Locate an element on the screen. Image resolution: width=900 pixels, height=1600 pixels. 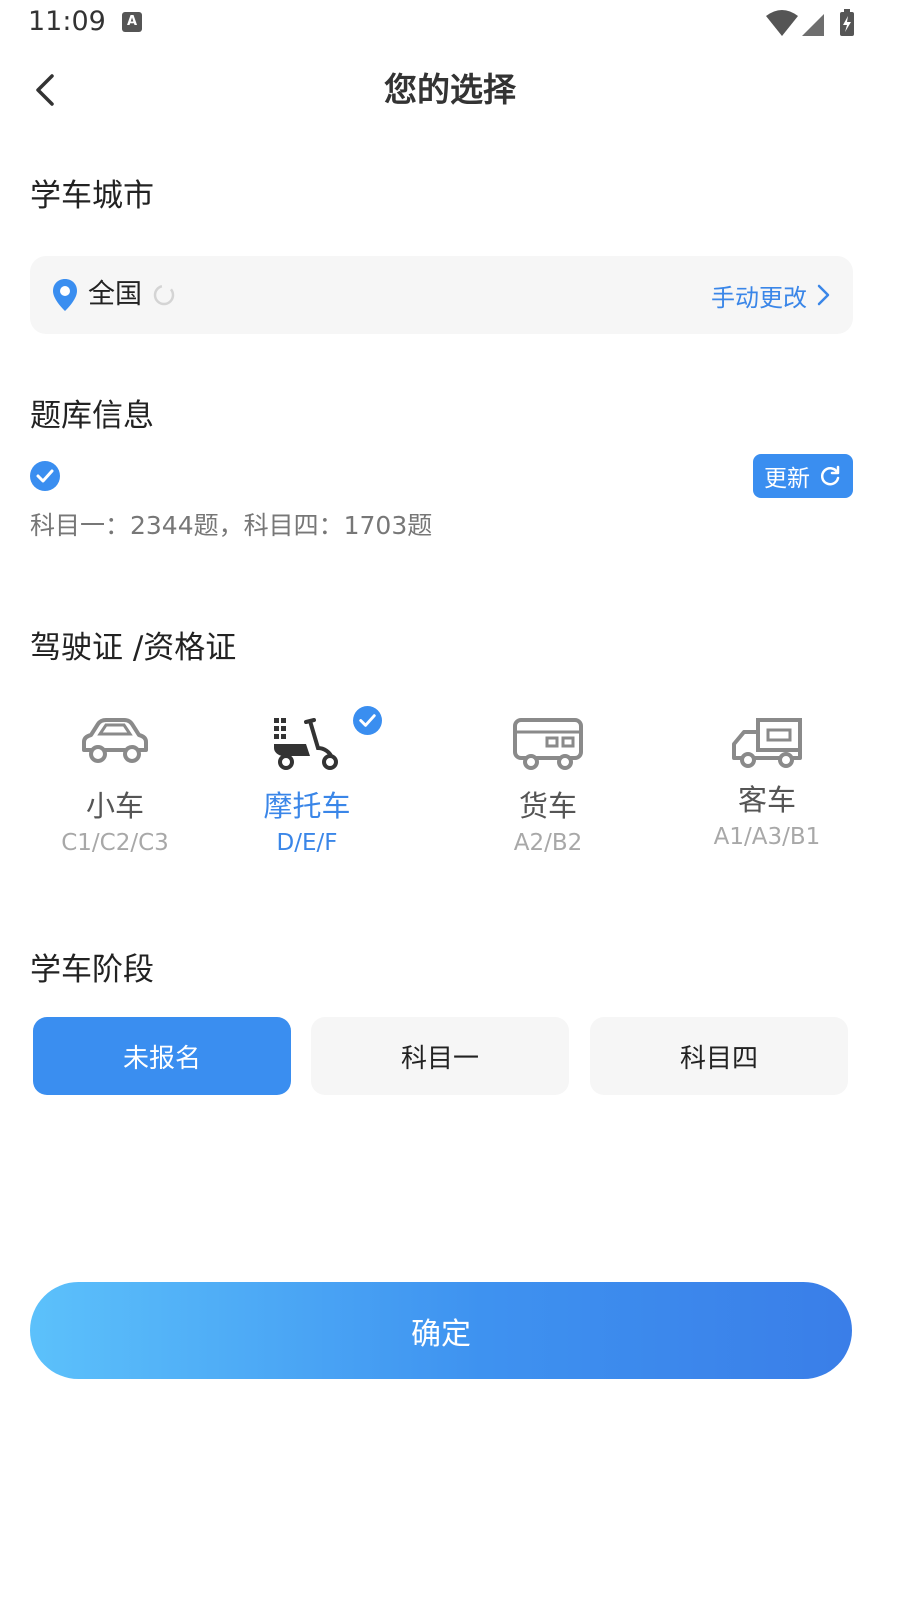
license-code: A1/A3/B1 is located at coordinates (767, 837).